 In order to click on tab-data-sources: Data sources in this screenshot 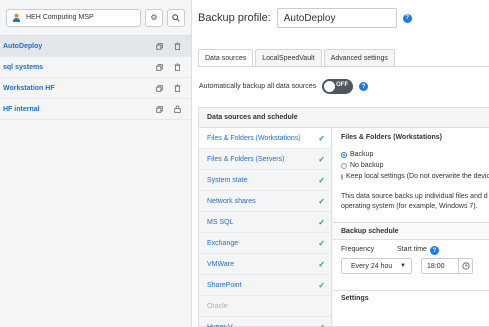, I will do `click(226, 57)`.